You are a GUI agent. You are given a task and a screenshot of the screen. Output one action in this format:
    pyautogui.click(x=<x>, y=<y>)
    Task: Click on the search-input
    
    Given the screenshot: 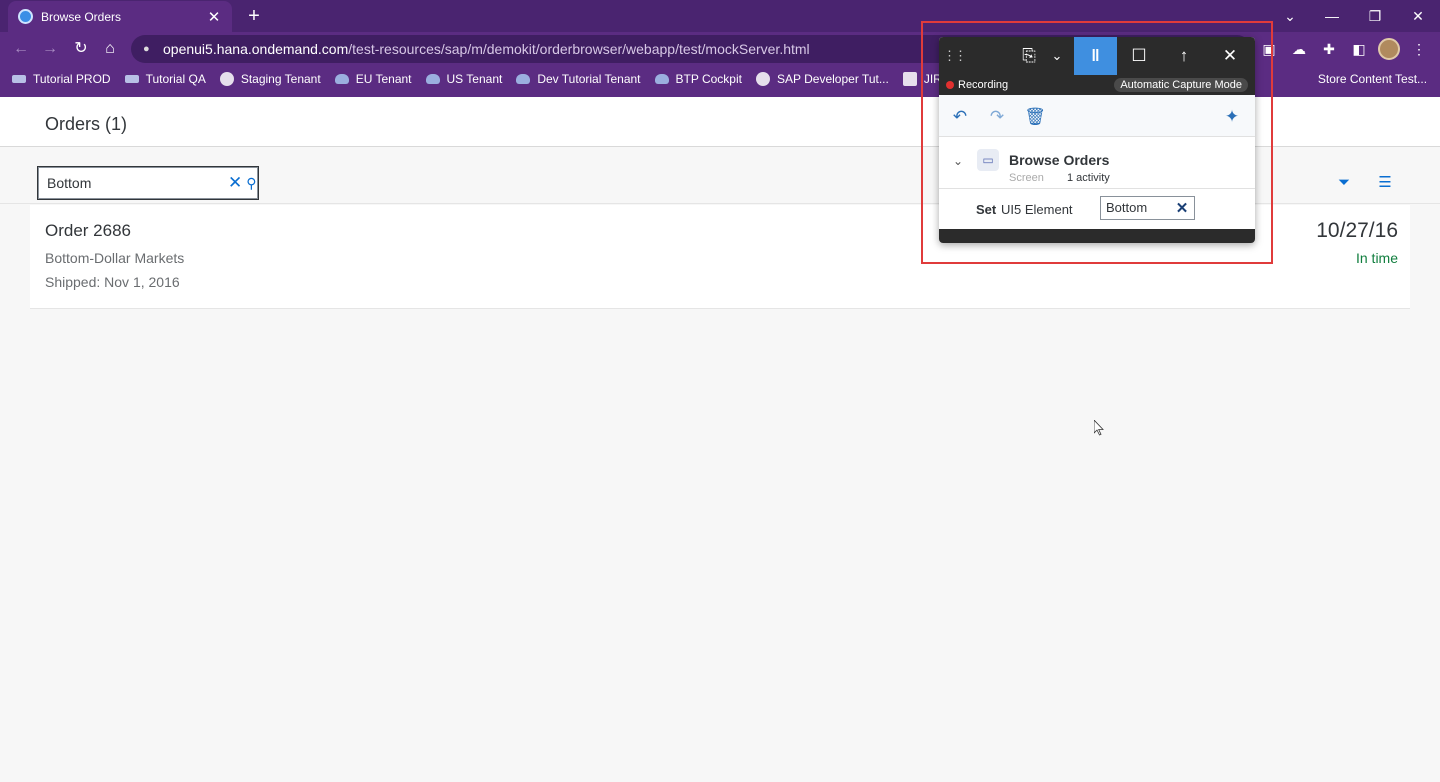 What is the action you would take?
    pyautogui.click(x=137, y=183)
    